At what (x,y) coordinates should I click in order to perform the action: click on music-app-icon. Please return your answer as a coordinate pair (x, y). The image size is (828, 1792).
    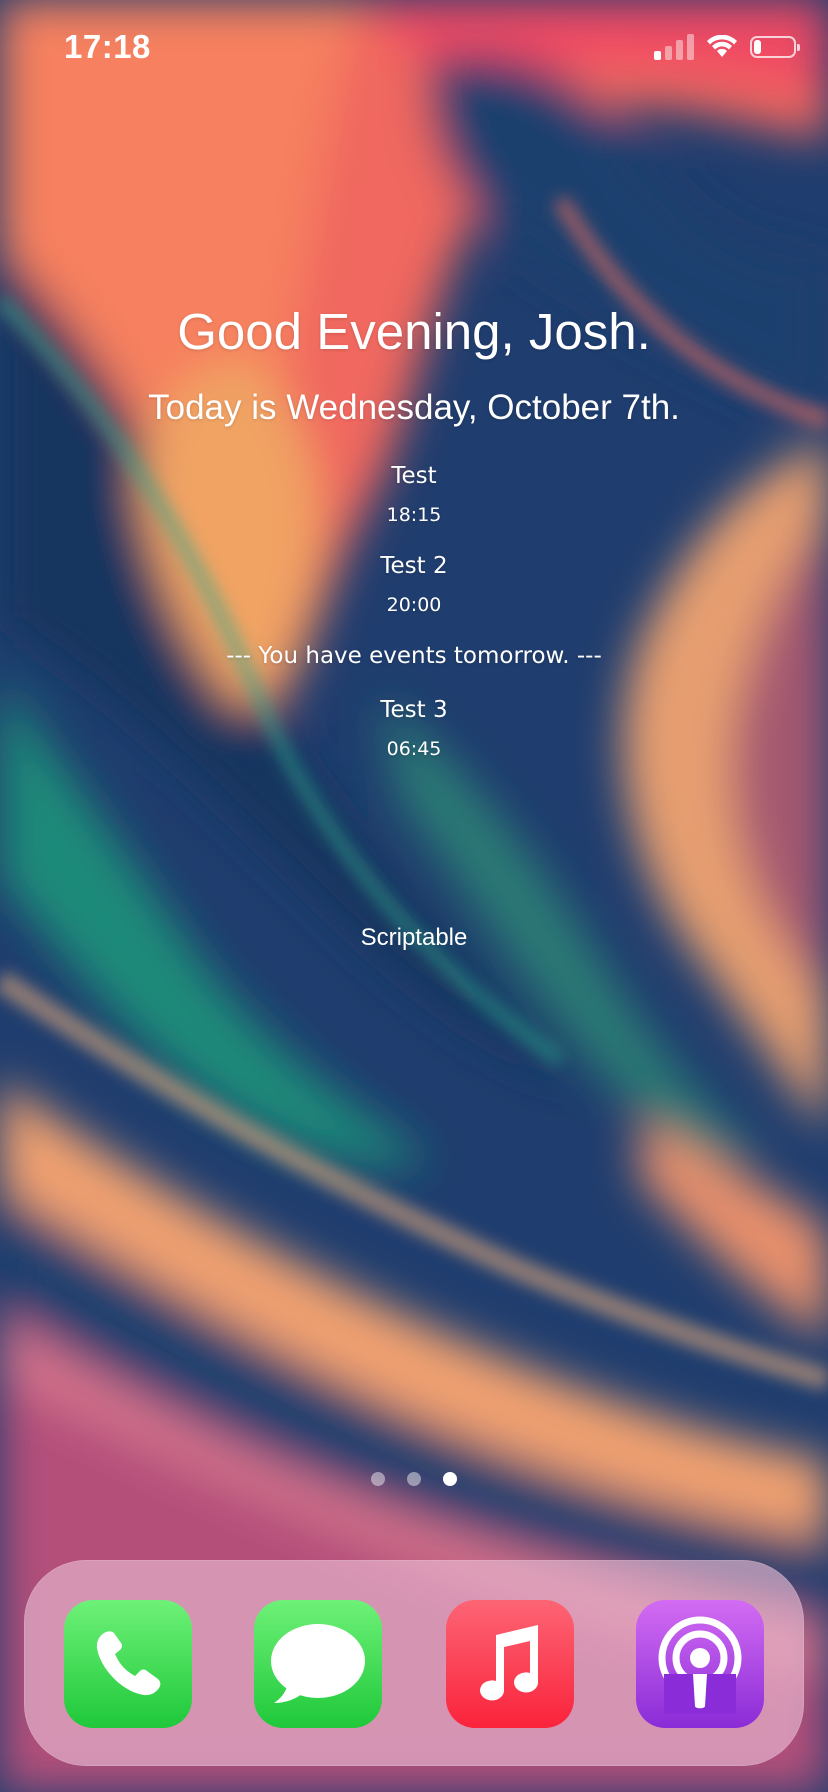
    Looking at the image, I should click on (510, 1664).